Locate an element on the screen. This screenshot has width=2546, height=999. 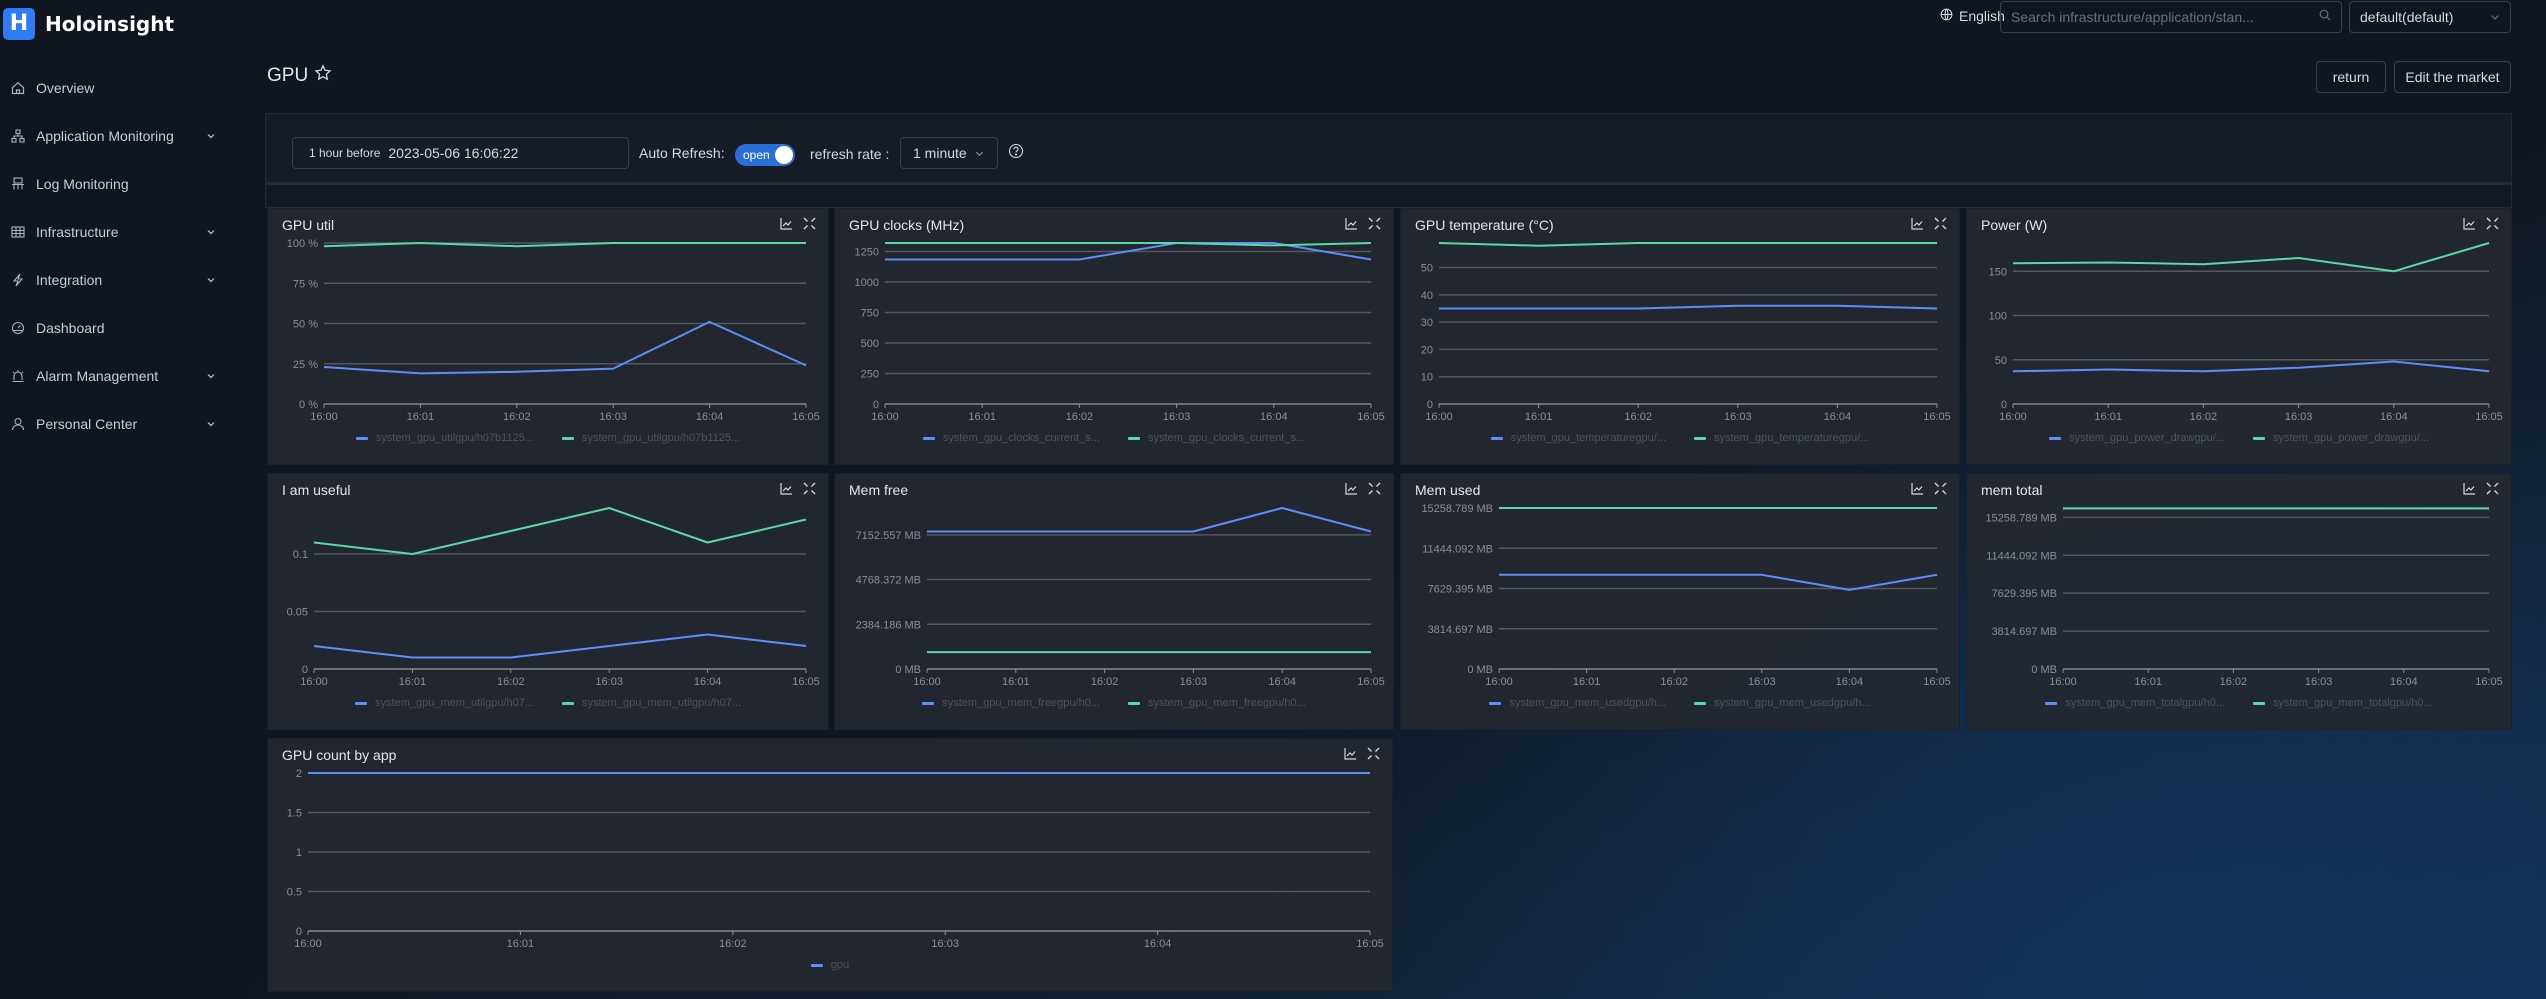
y-tick-label: 4768.372 MB is located at coordinates (888, 581).